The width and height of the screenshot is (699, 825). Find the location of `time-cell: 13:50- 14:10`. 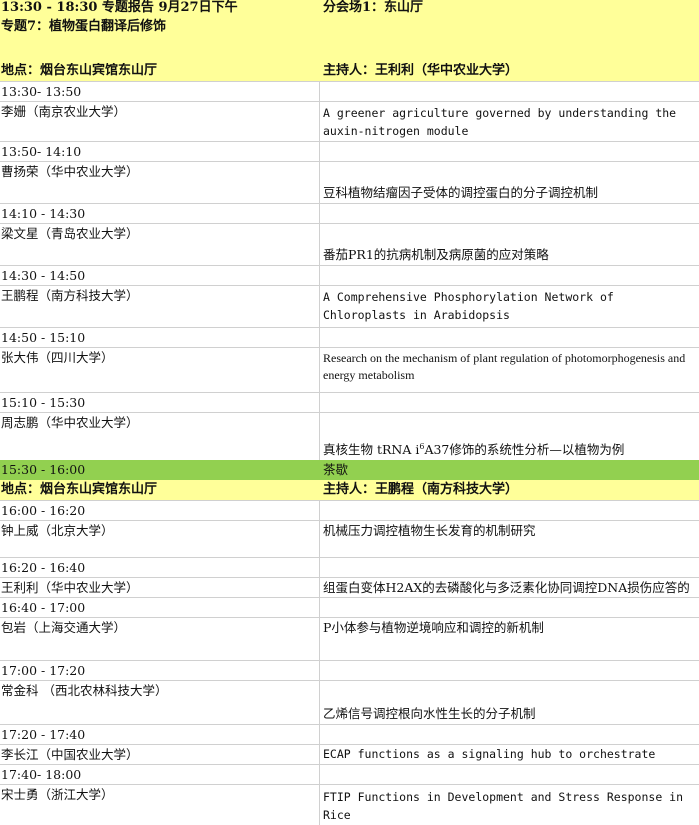

time-cell: 13:50- 14:10 is located at coordinates (160, 151).